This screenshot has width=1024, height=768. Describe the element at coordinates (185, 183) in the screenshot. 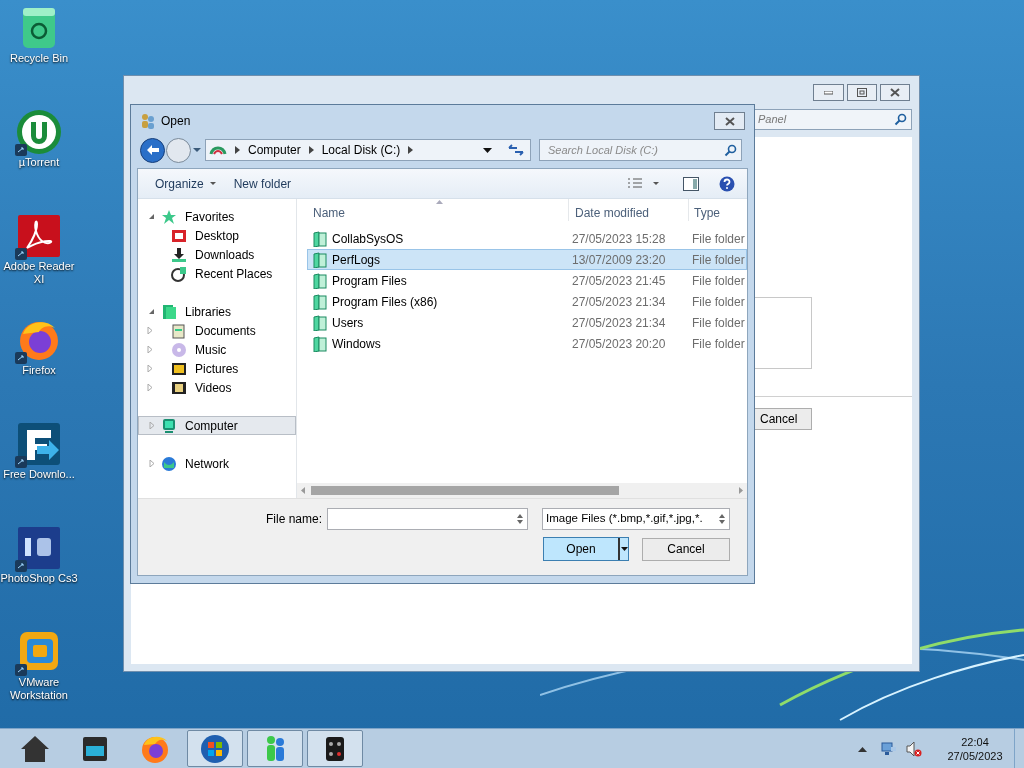

I see `toolbar-button: Organize` at that location.